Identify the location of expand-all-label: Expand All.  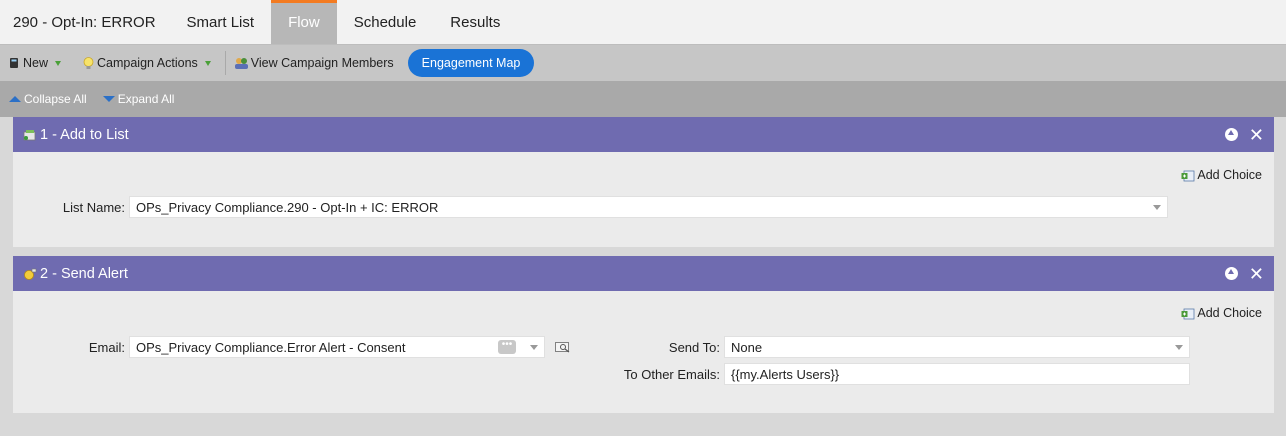
(146, 99).